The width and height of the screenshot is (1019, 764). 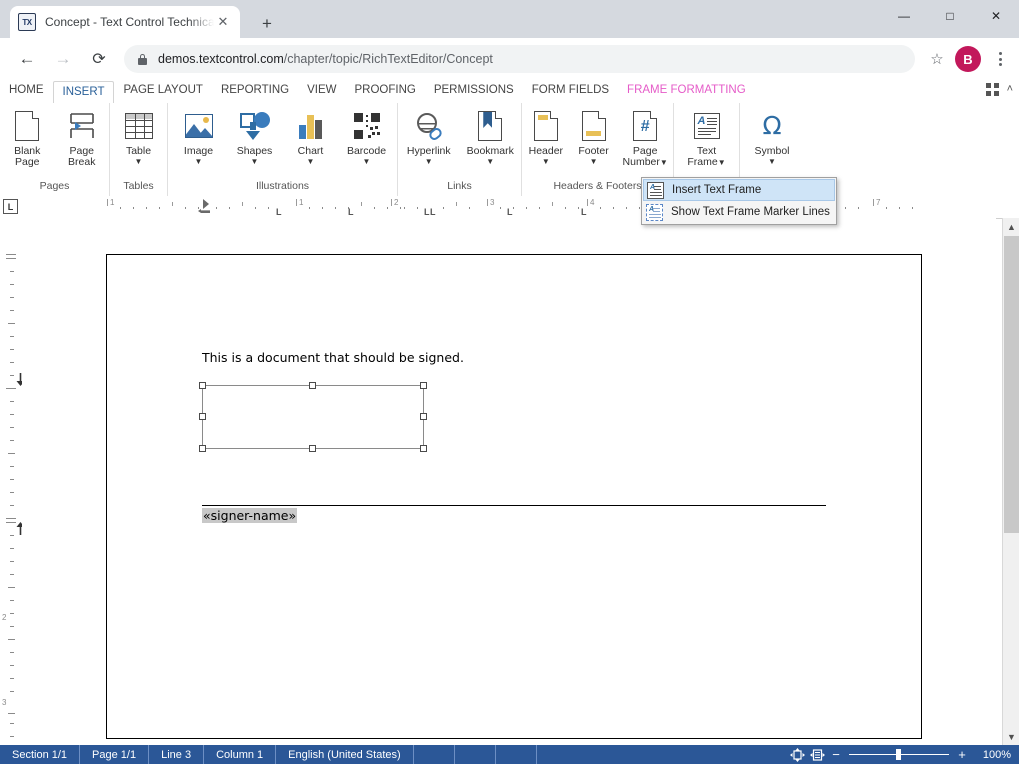 What do you see at coordinates (491, 137) in the screenshot?
I see `bookmark-button: Bookmark ▼` at bounding box center [491, 137].